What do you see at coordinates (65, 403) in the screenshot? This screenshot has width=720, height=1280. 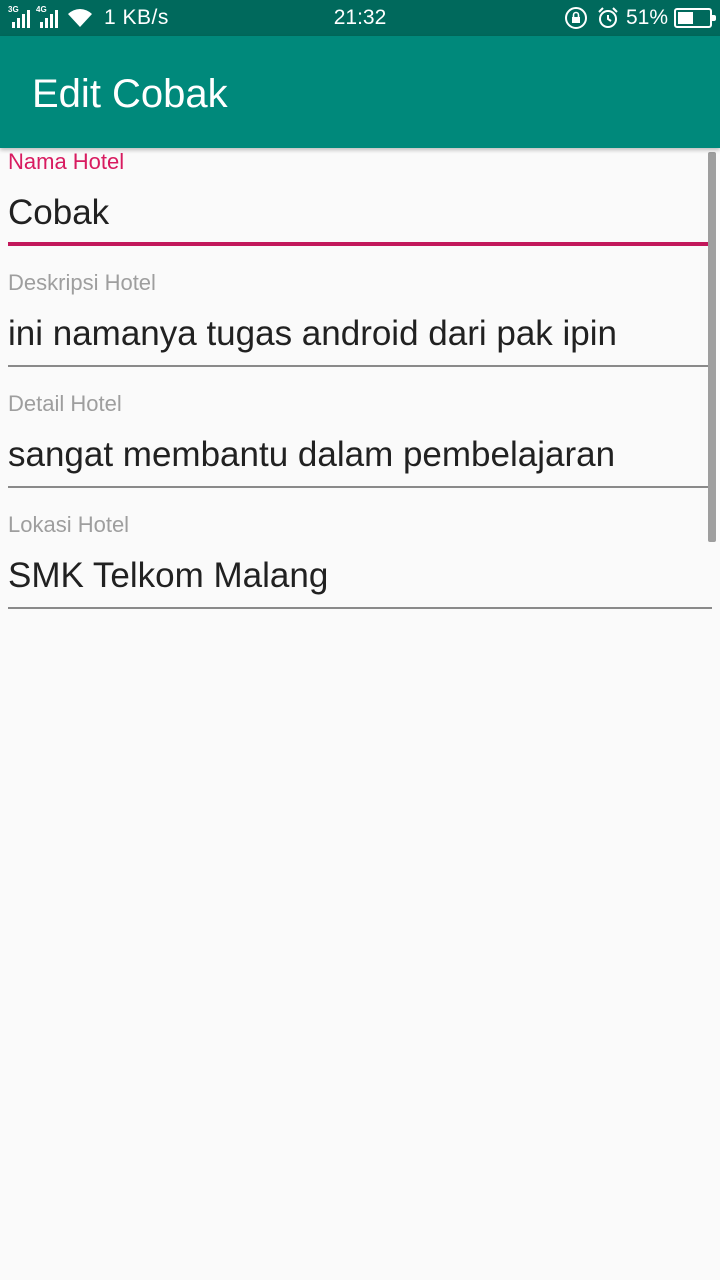 I see `detail-hotel-label: Detail Hotel` at bounding box center [65, 403].